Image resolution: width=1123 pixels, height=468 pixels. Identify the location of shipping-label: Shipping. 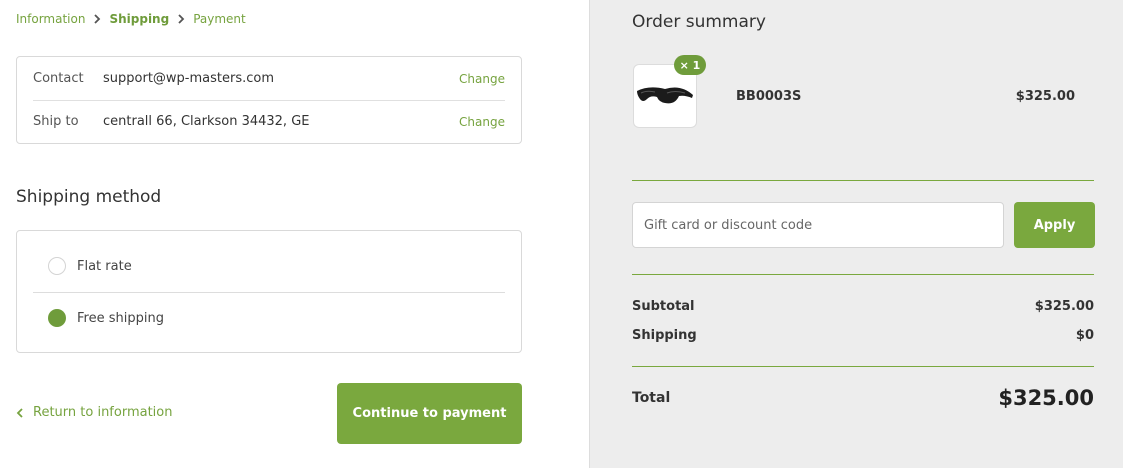
(664, 335).